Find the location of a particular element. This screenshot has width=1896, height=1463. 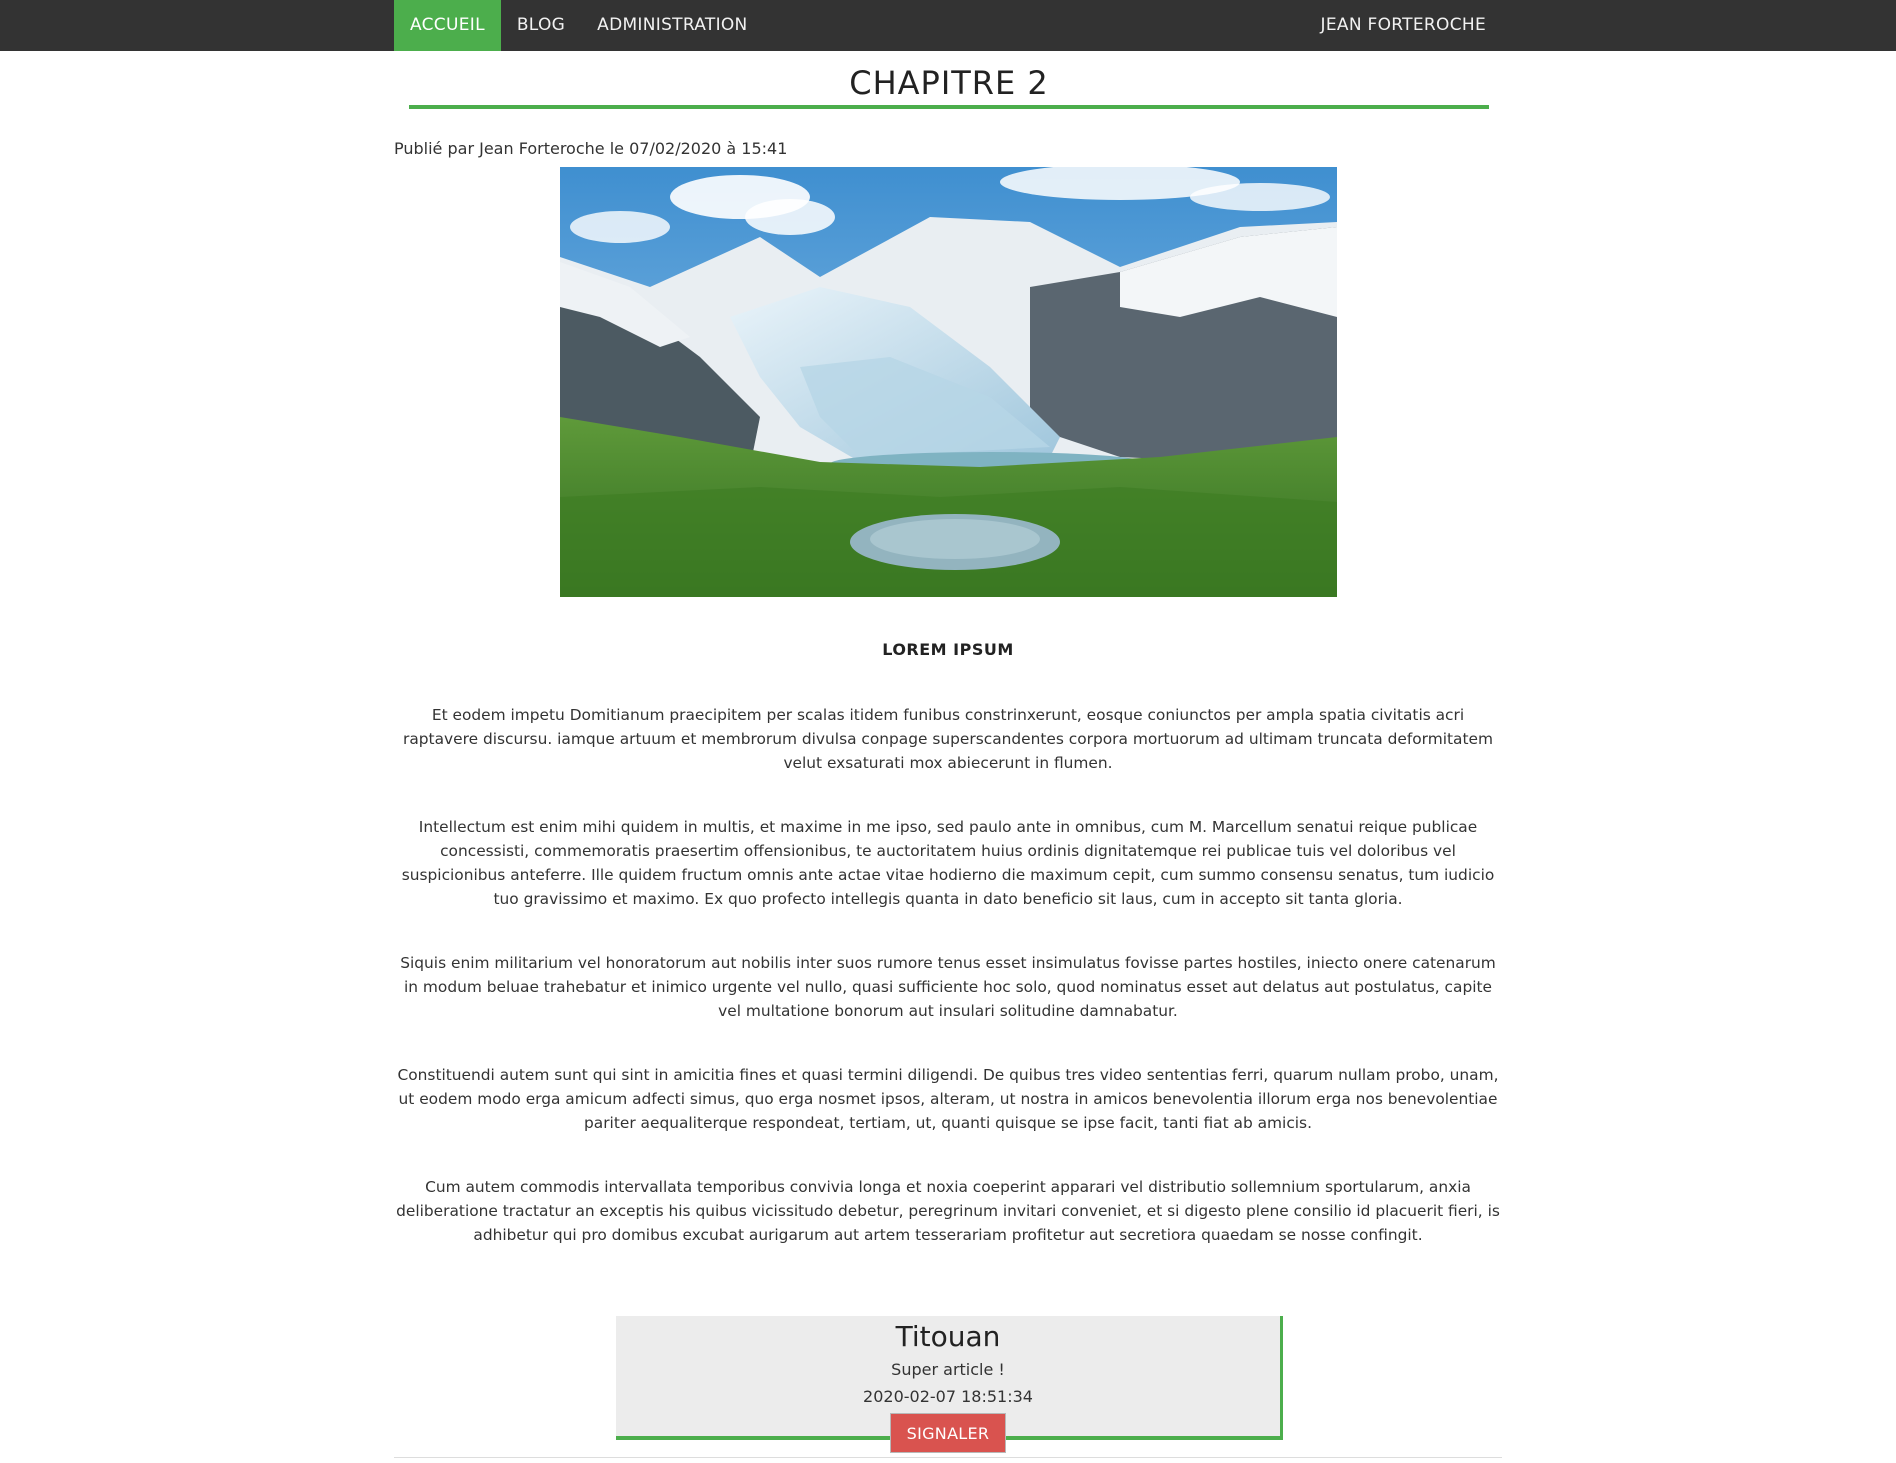

comment-author: Titouan is located at coordinates (948, 1336).